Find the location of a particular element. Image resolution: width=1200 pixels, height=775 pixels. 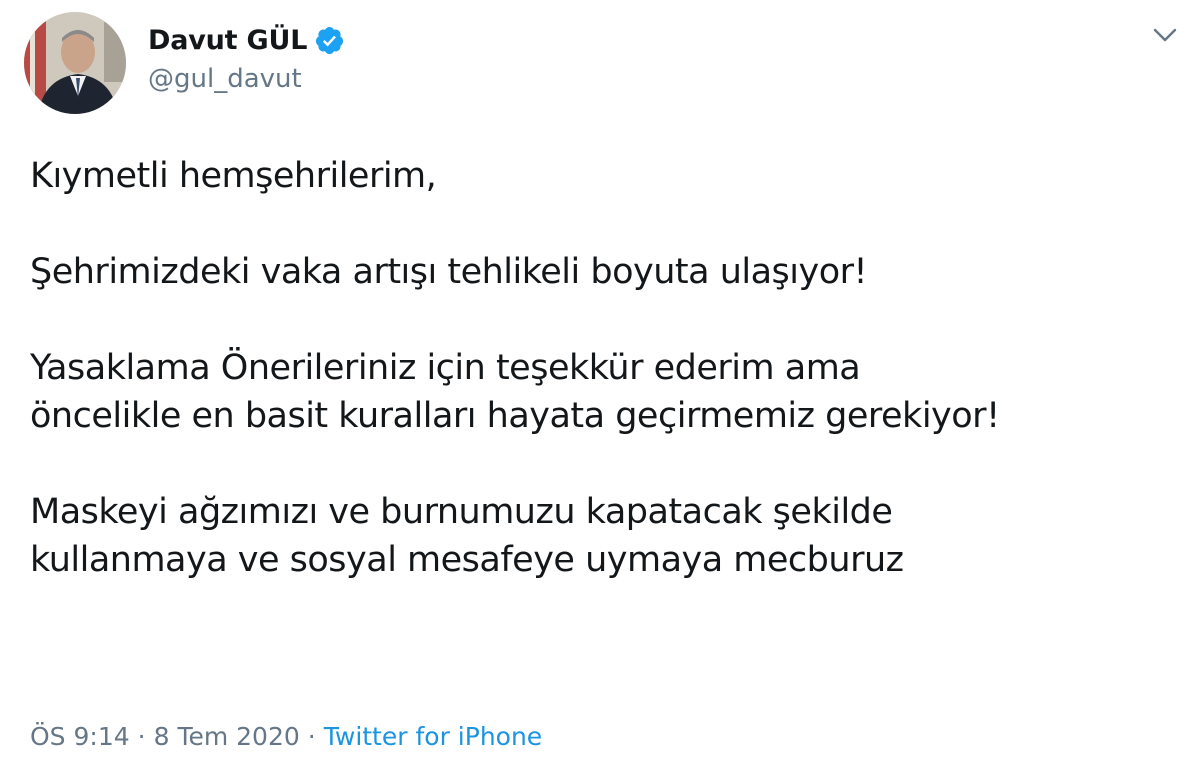

author-name-row: Davut GÜL is located at coordinates (246, 40).